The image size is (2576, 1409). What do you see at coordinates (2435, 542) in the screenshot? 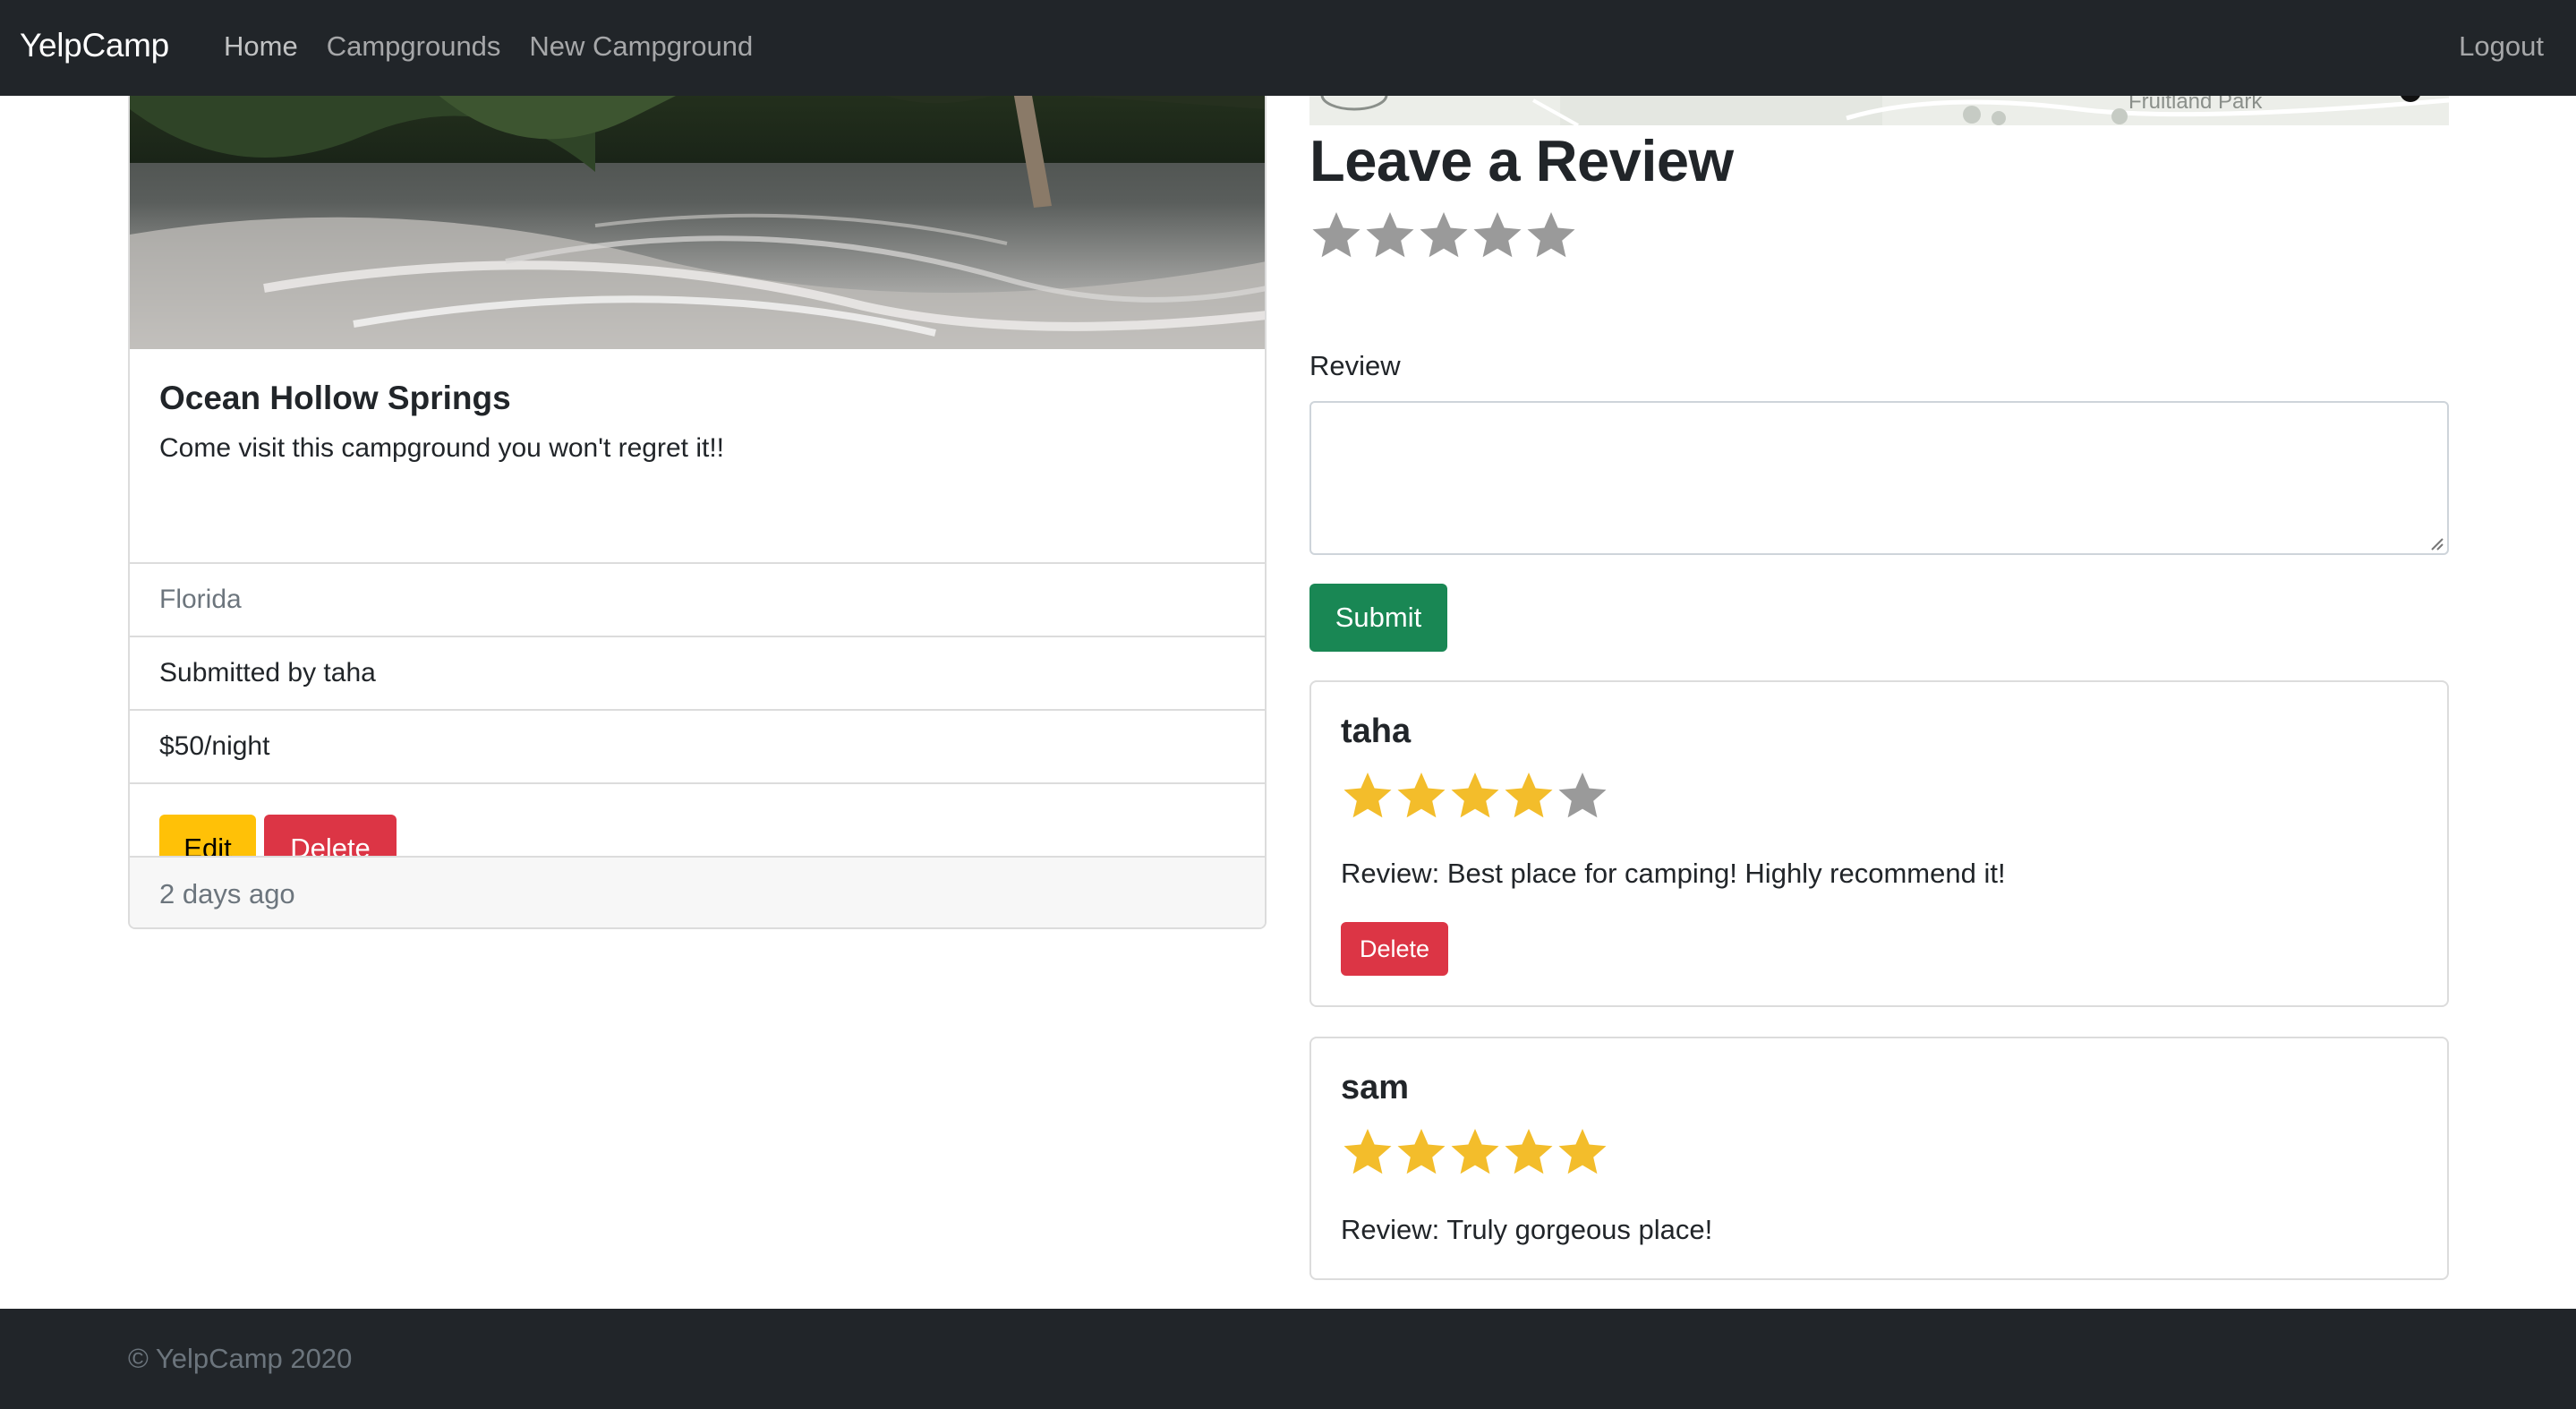
I see `resize-handle-icon` at bounding box center [2435, 542].